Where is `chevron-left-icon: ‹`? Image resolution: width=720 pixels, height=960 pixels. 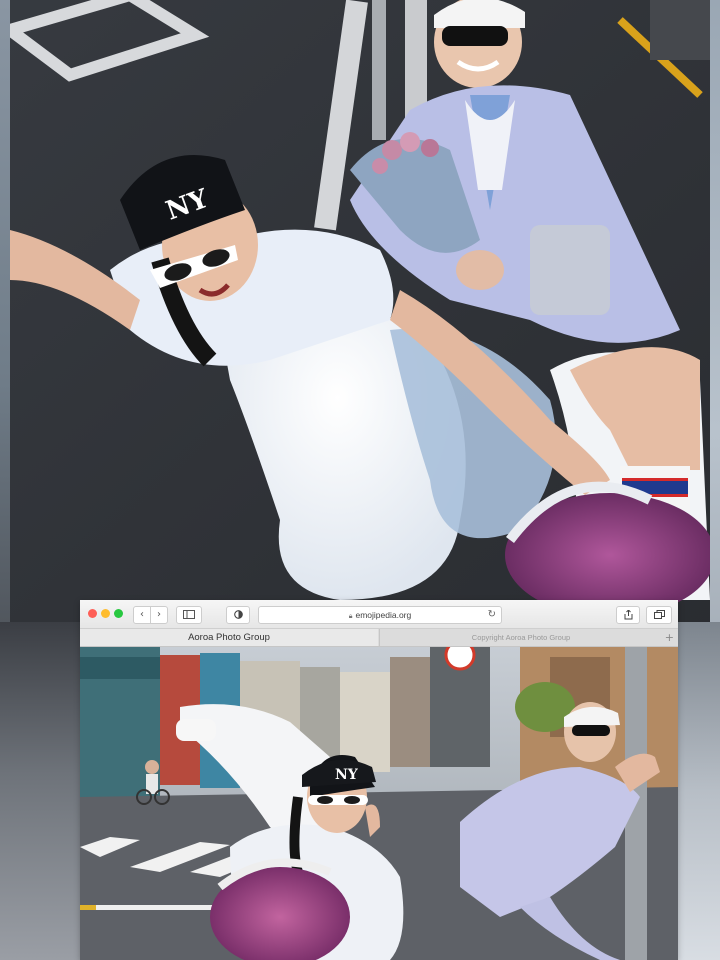
chevron-left-icon: ‹ is located at coordinates (142, 615).